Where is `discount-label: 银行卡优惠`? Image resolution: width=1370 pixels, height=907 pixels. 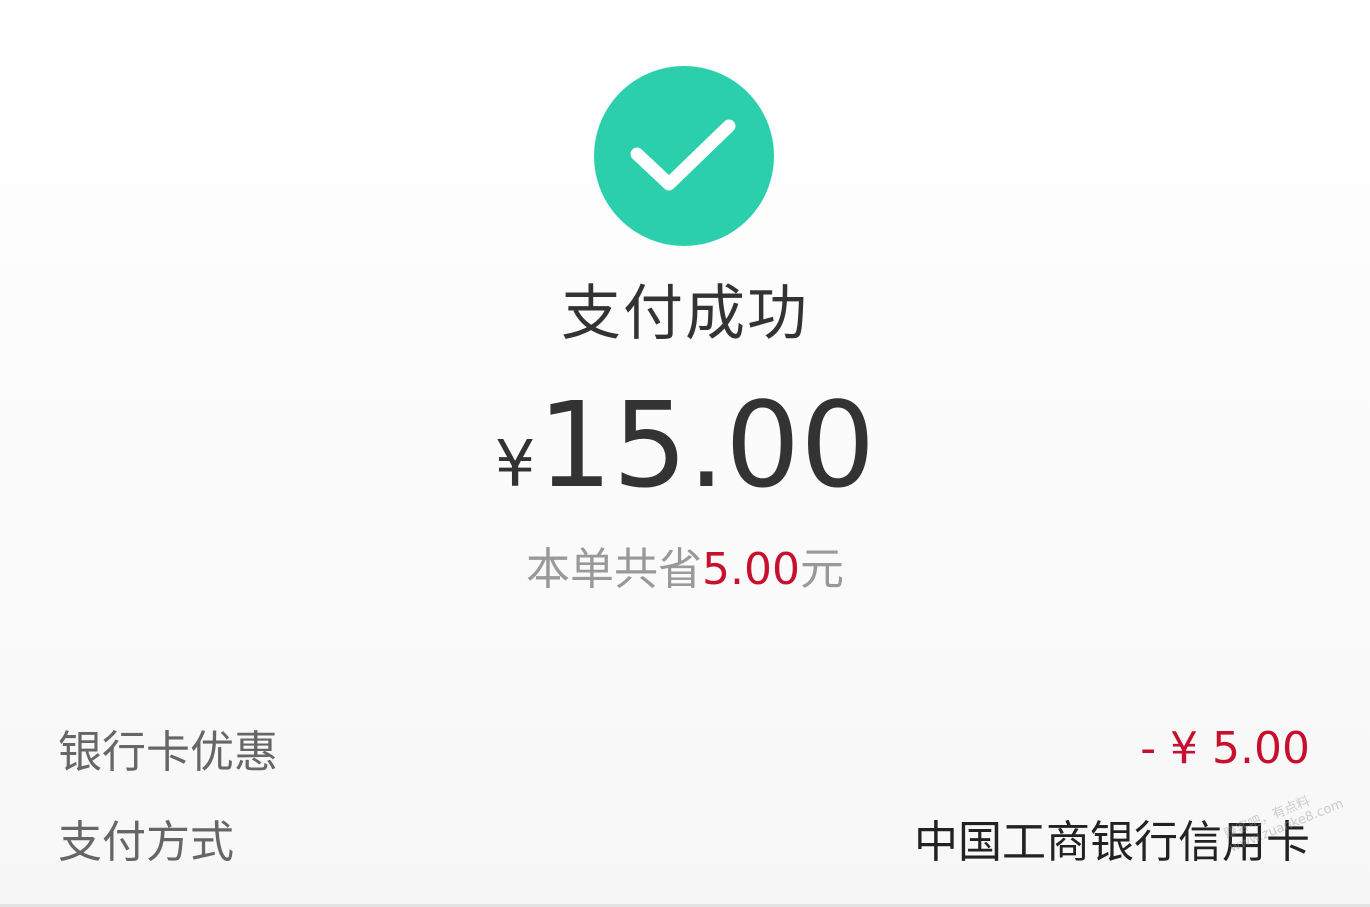
discount-label: 银行卡优惠 is located at coordinates (168, 752).